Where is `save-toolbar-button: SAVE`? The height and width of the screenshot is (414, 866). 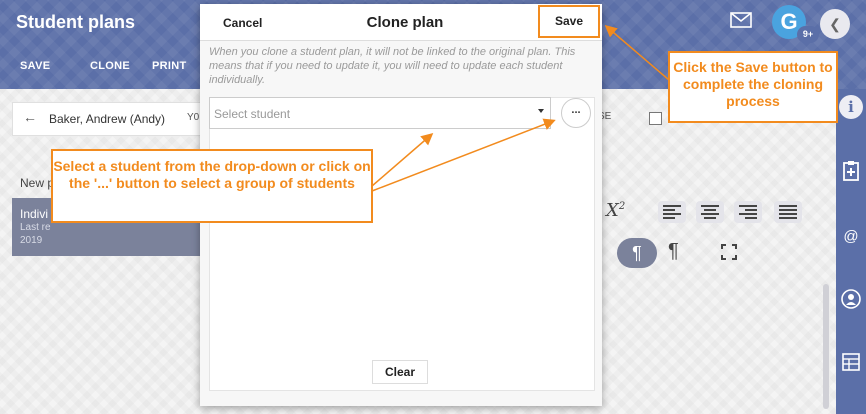
save-toolbar-button: SAVE is located at coordinates (35, 66).